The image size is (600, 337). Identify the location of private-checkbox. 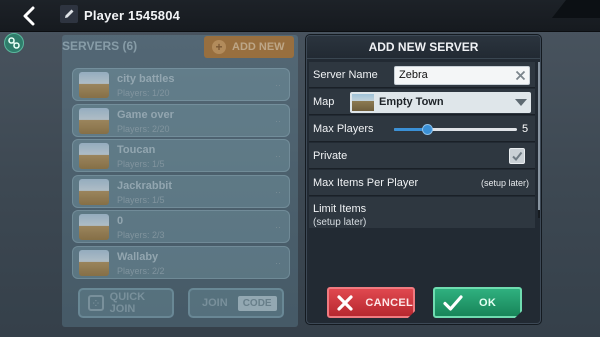
(517, 156).